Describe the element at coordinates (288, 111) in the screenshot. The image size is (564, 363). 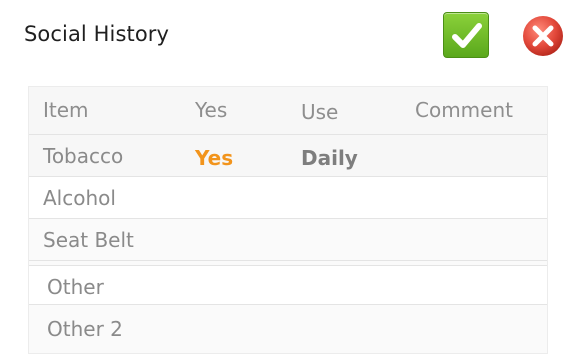
I see `table-header-row: Item Yes Use Comment` at that location.